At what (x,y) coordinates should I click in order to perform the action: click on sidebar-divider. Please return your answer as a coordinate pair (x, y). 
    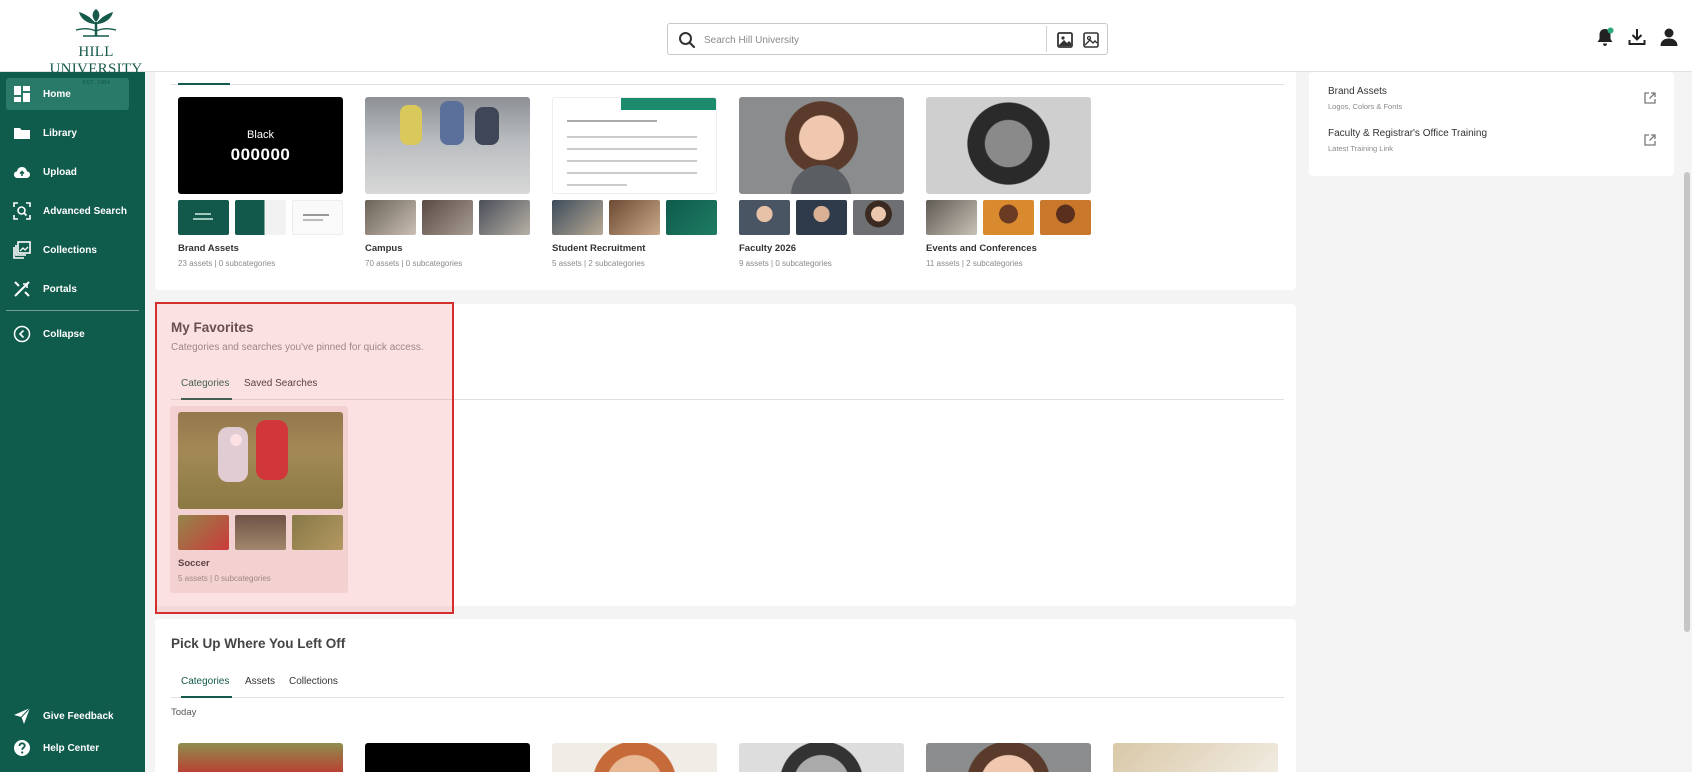
    Looking at the image, I should click on (72, 310).